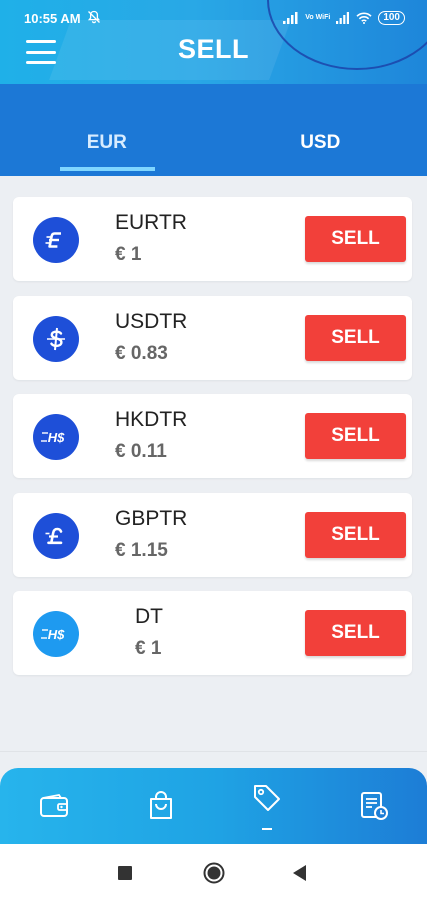 This screenshot has width=427, height=900. I want to click on system-nav-bar, so click(213, 872).